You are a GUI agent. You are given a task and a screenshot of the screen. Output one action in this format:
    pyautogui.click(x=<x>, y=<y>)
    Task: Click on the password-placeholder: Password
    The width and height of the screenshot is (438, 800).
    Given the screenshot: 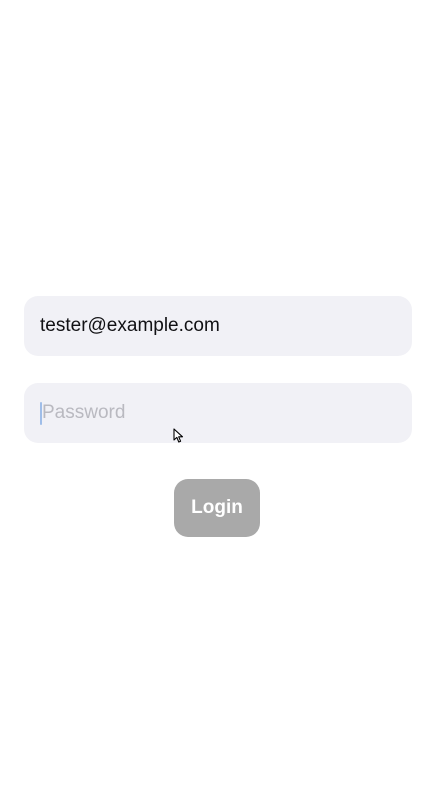 What is the action you would take?
    pyautogui.click(x=84, y=412)
    